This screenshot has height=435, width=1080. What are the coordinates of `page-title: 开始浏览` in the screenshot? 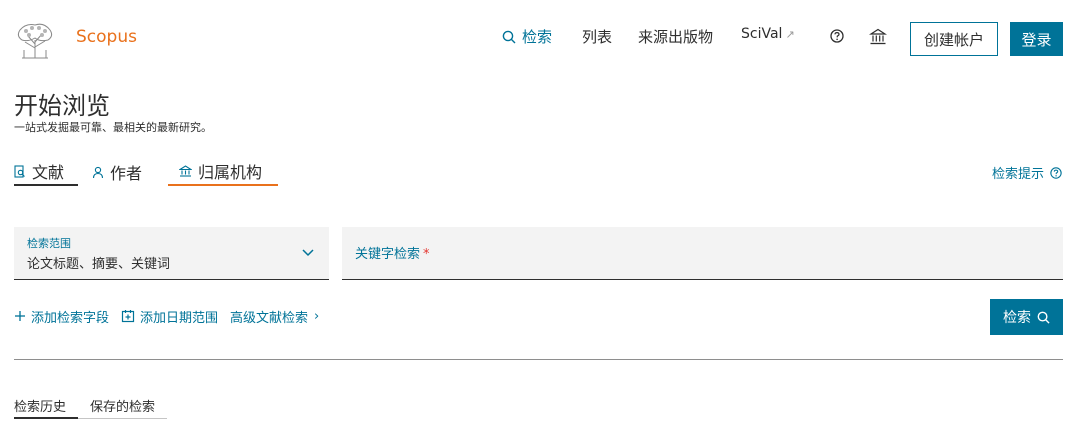 It's located at (62, 106).